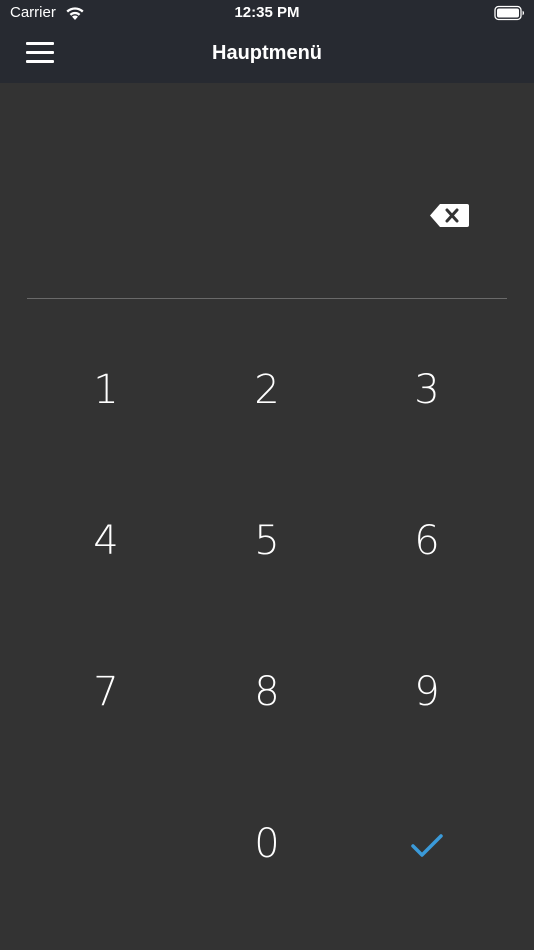 The width and height of the screenshot is (534, 950). I want to click on key-1: 1, so click(106, 390).